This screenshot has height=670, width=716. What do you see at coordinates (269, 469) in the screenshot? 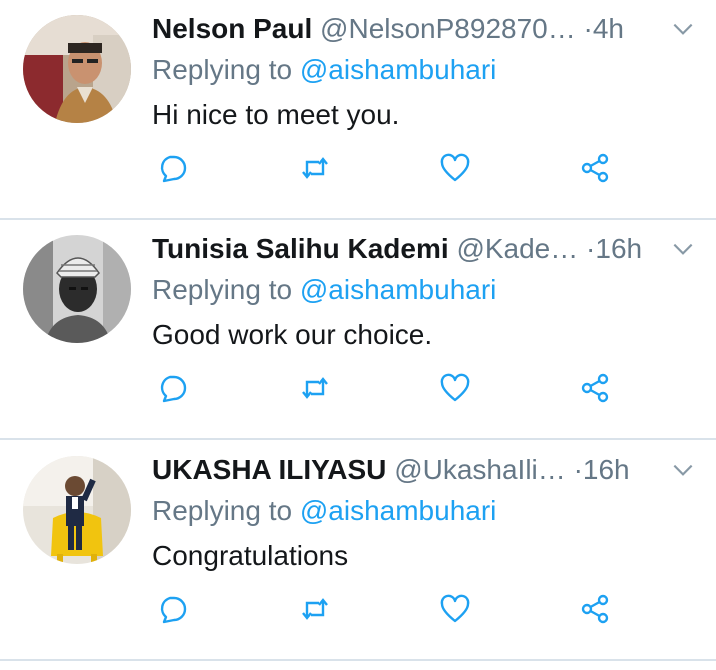
I see `author-name: UKASHA ILIYASU` at bounding box center [269, 469].